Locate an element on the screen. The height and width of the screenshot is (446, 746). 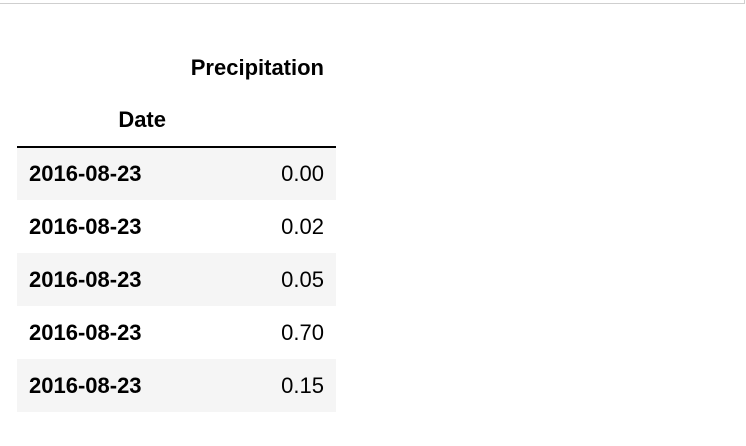
table-row: 2016-08-23 0.70 is located at coordinates (176, 332).